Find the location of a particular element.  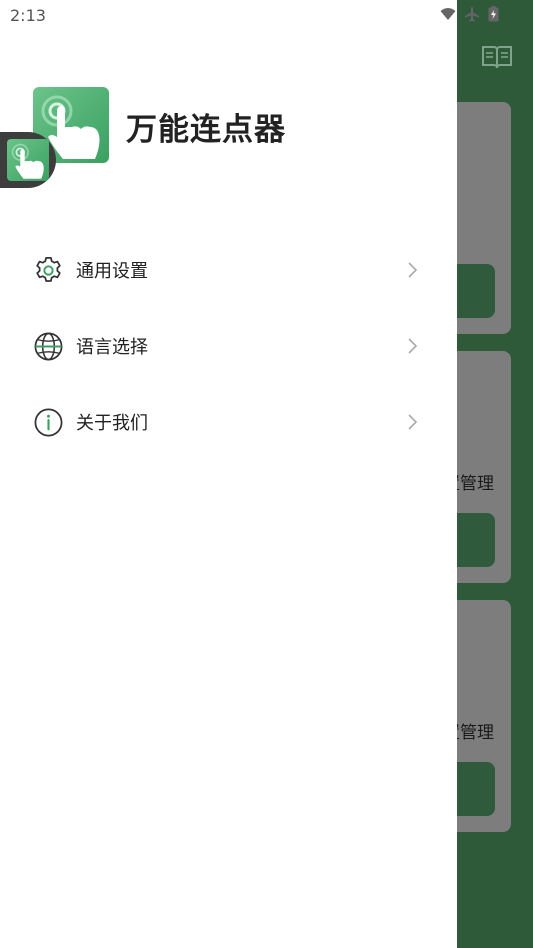

floating-clicker-bubble is located at coordinates (28, 160).